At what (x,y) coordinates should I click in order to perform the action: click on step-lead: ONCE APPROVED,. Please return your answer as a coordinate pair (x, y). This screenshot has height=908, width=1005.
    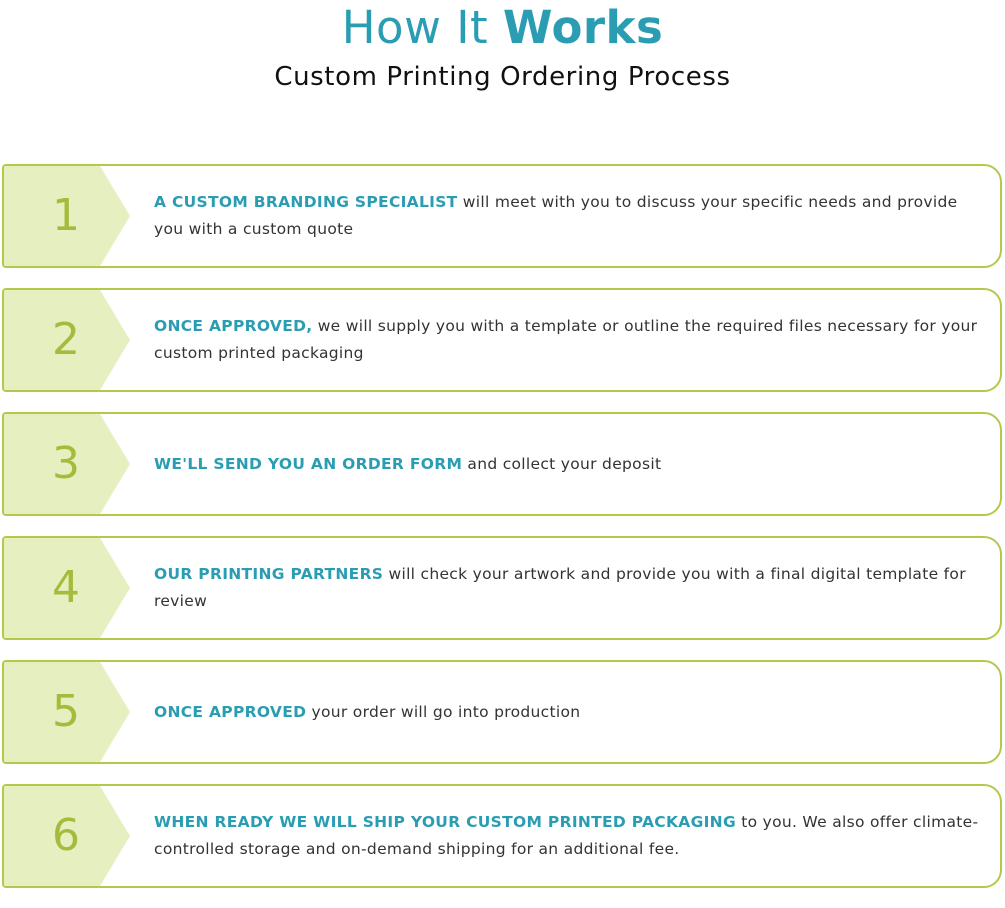
    Looking at the image, I should click on (233, 326).